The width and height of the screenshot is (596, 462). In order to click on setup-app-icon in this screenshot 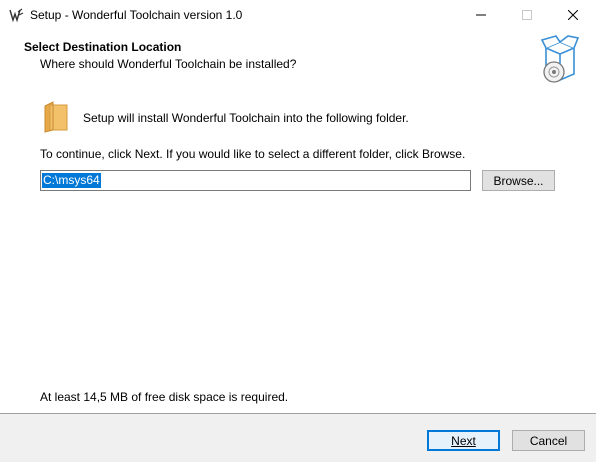, I will do `click(16, 15)`.